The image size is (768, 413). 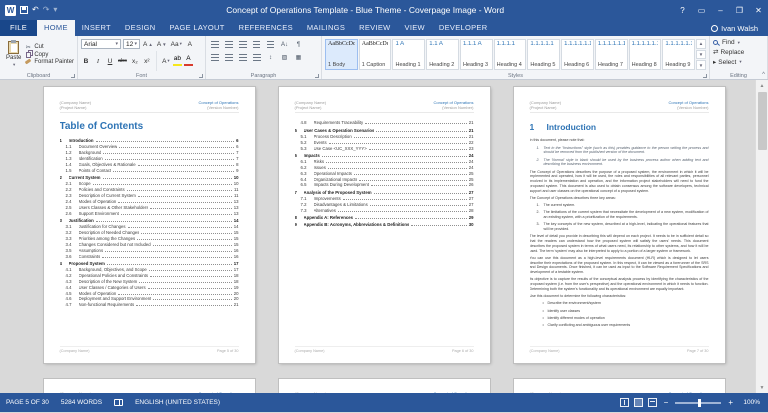 What do you see at coordinates (284, 45) in the screenshot?
I see `sort-button: A↓` at bounding box center [284, 45].